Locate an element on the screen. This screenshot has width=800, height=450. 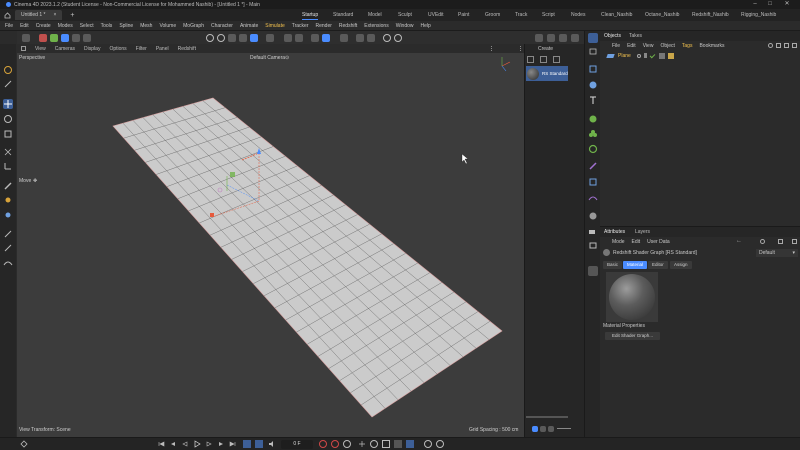
go-to-start-icon is located at coordinates (161, 444).